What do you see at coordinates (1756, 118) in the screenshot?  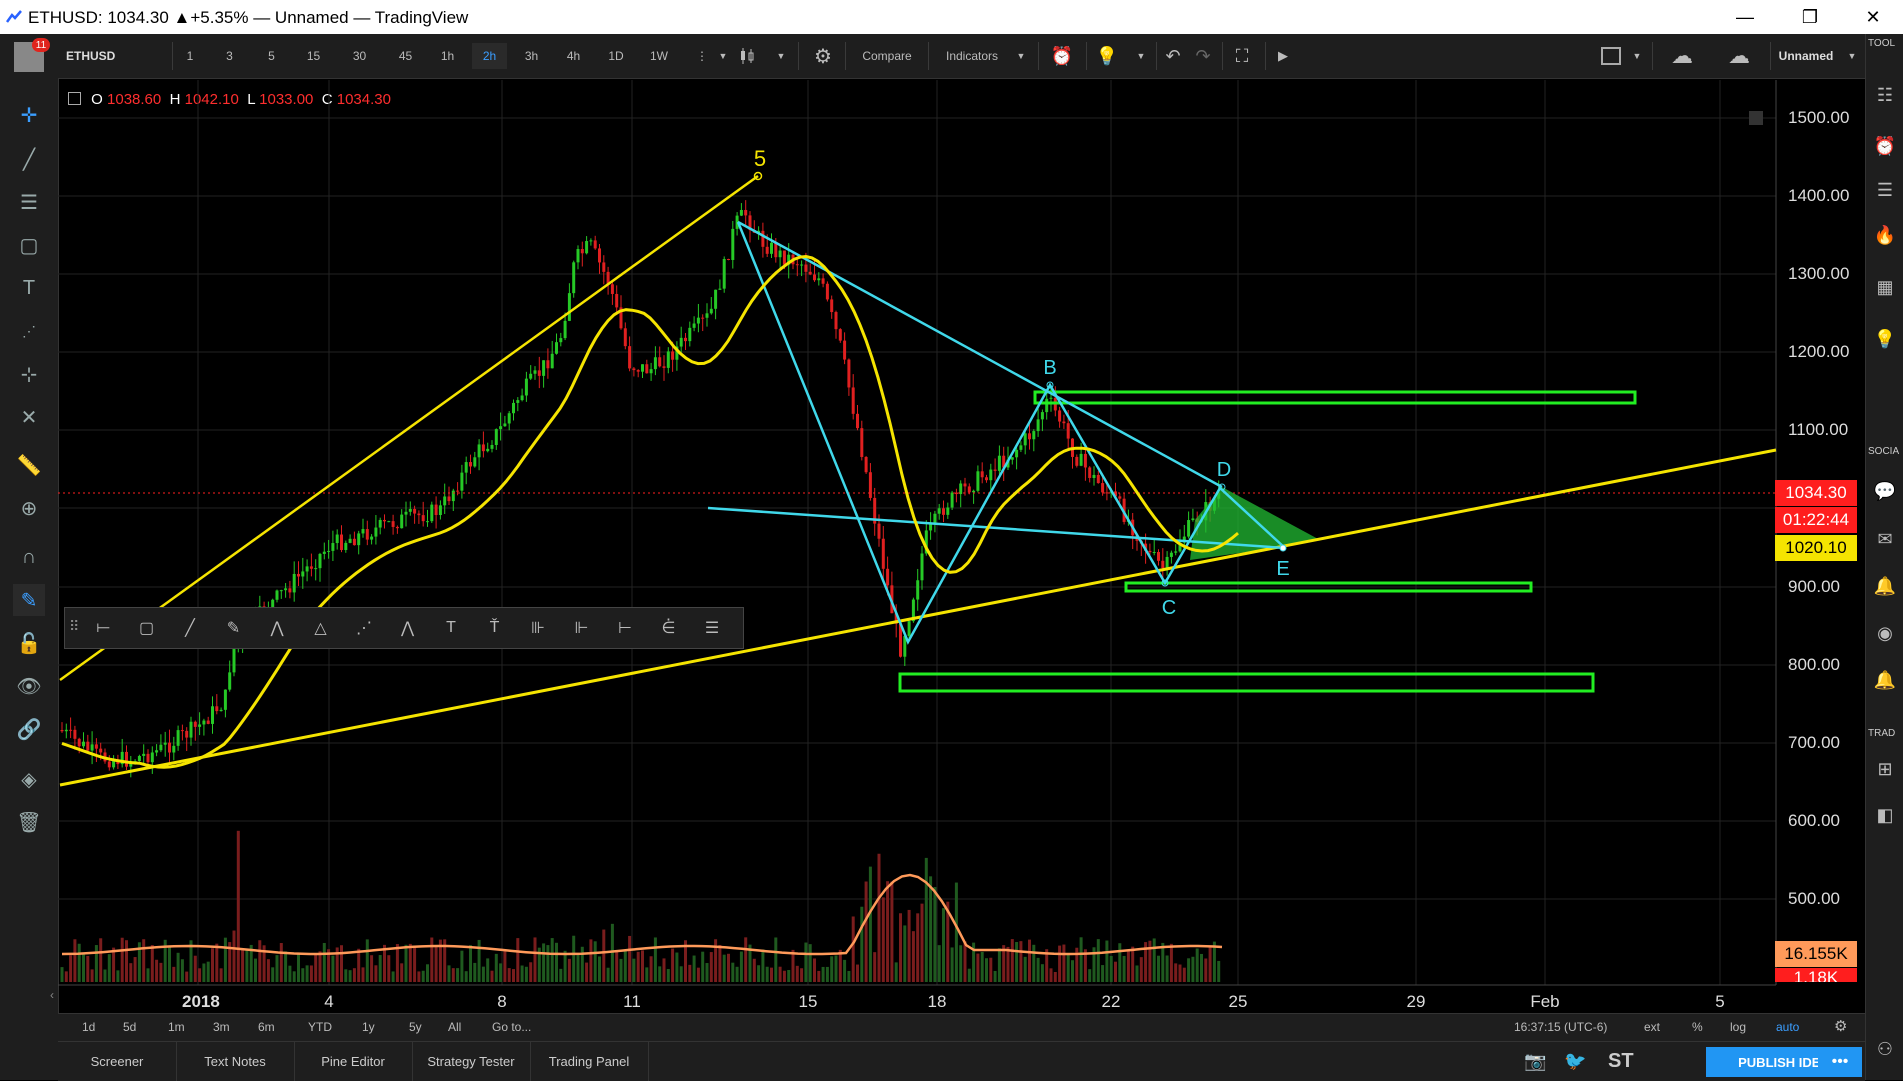 I see `chart-settings-icon` at bounding box center [1756, 118].